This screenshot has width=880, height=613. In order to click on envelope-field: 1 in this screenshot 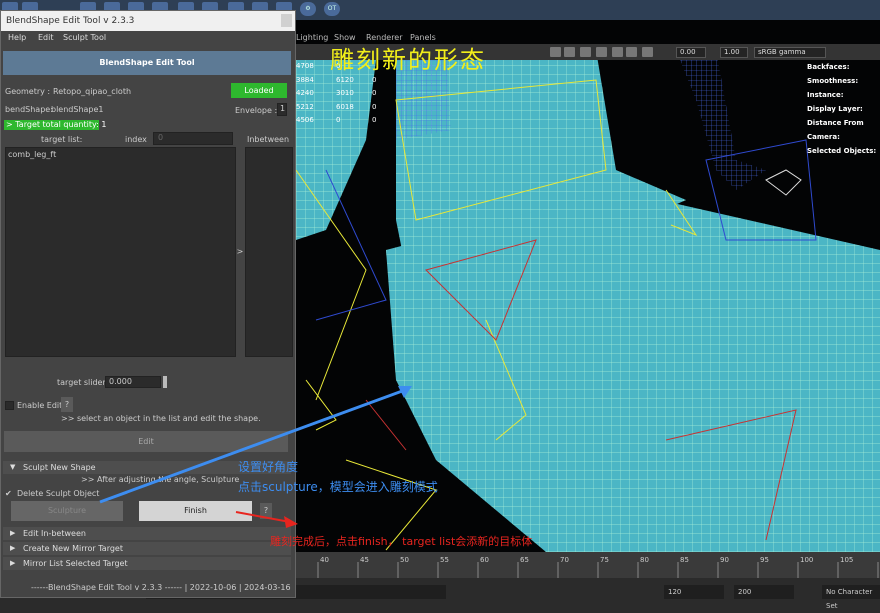, I will do `click(282, 109)`.